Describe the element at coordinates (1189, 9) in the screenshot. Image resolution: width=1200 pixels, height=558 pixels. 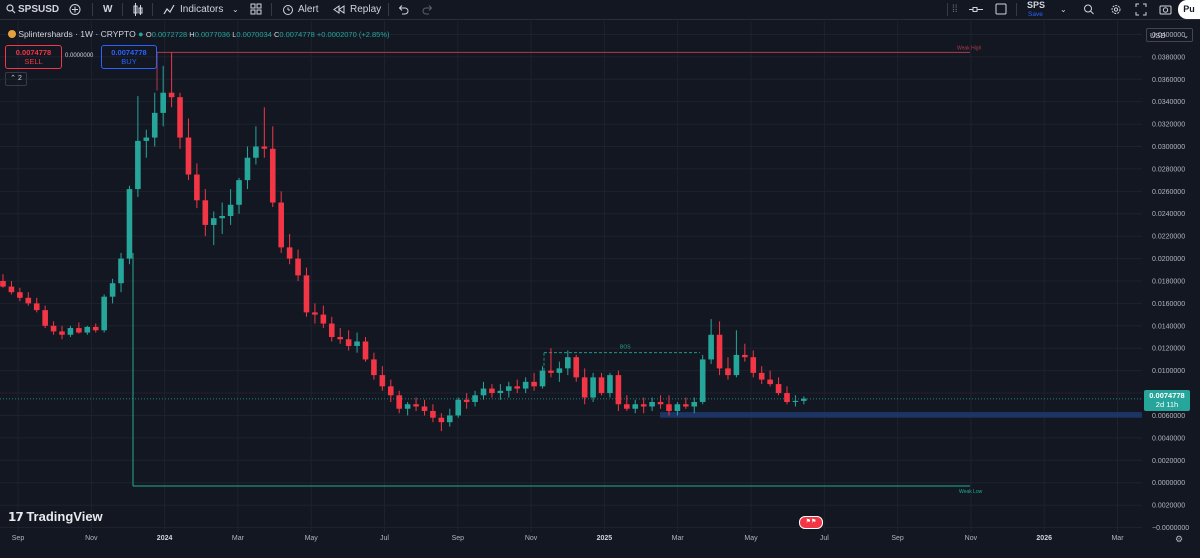
I see `publish-button: Pu` at that location.